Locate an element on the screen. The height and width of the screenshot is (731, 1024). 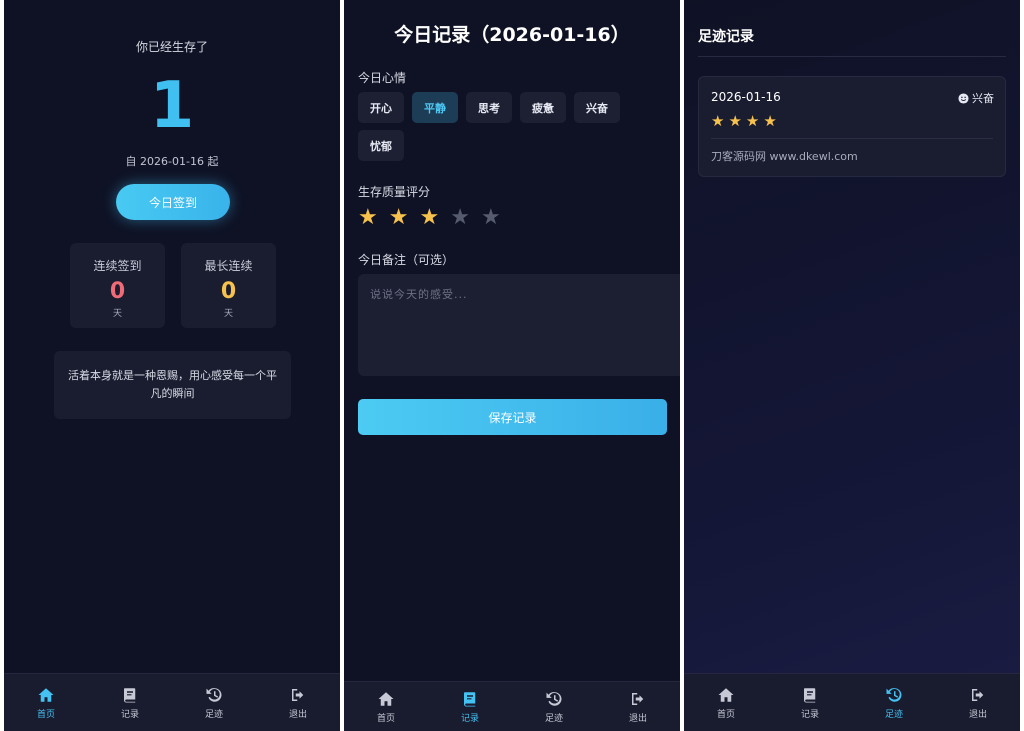
longest-streak-unit: 天 is located at coordinates (228, 314).